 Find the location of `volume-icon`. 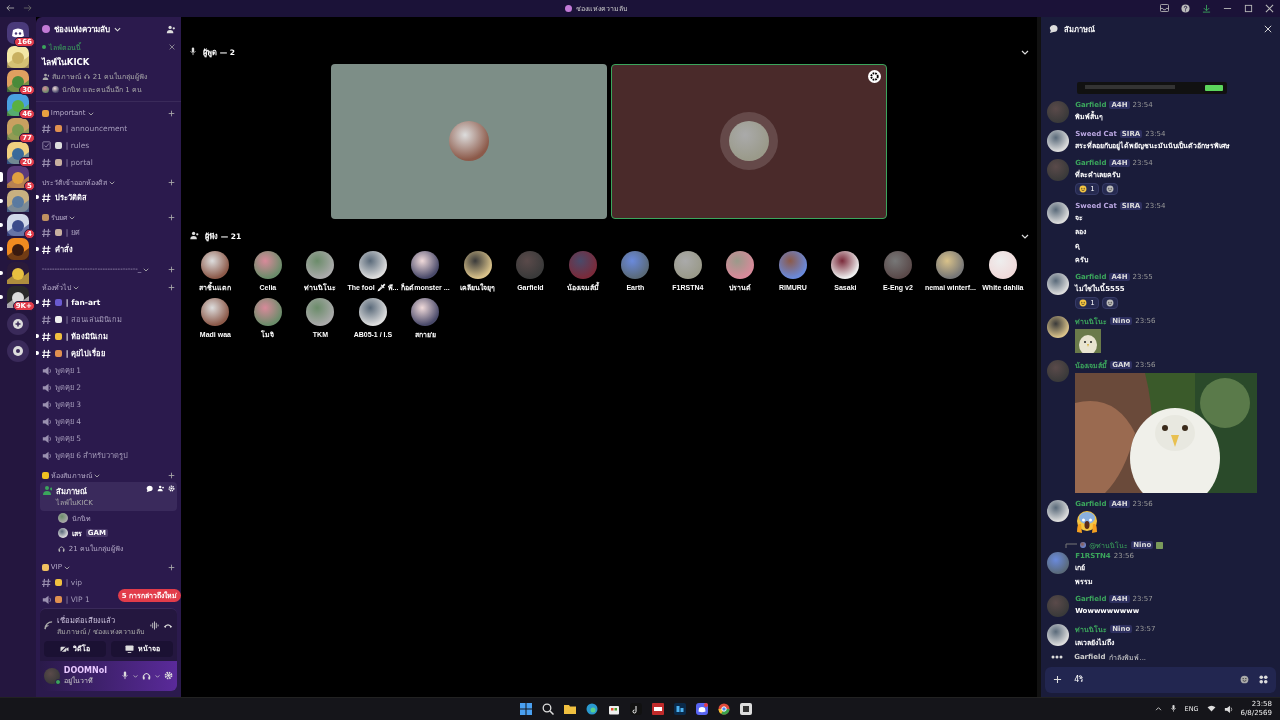

volume-icon is located at coordinates (1228, 708).